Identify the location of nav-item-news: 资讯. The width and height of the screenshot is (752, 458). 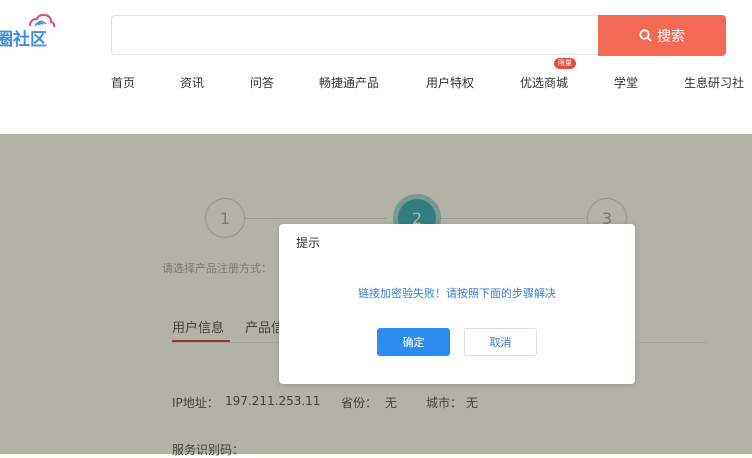
(192, 82).